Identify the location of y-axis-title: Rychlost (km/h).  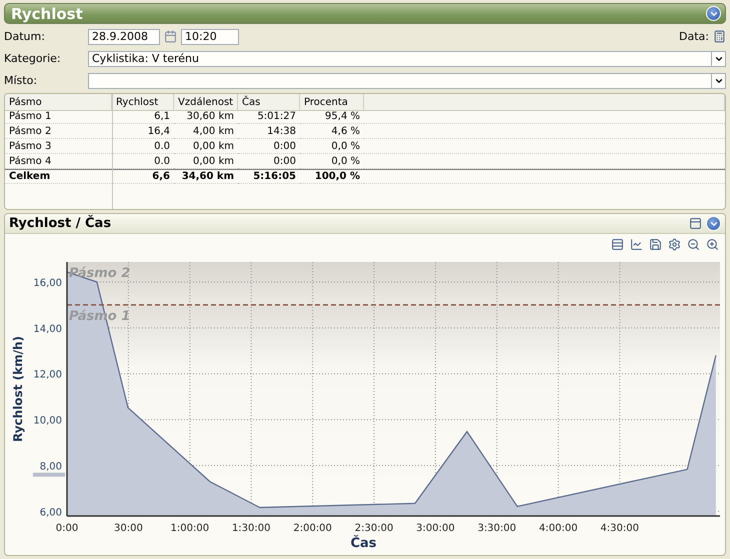
(18, 389).